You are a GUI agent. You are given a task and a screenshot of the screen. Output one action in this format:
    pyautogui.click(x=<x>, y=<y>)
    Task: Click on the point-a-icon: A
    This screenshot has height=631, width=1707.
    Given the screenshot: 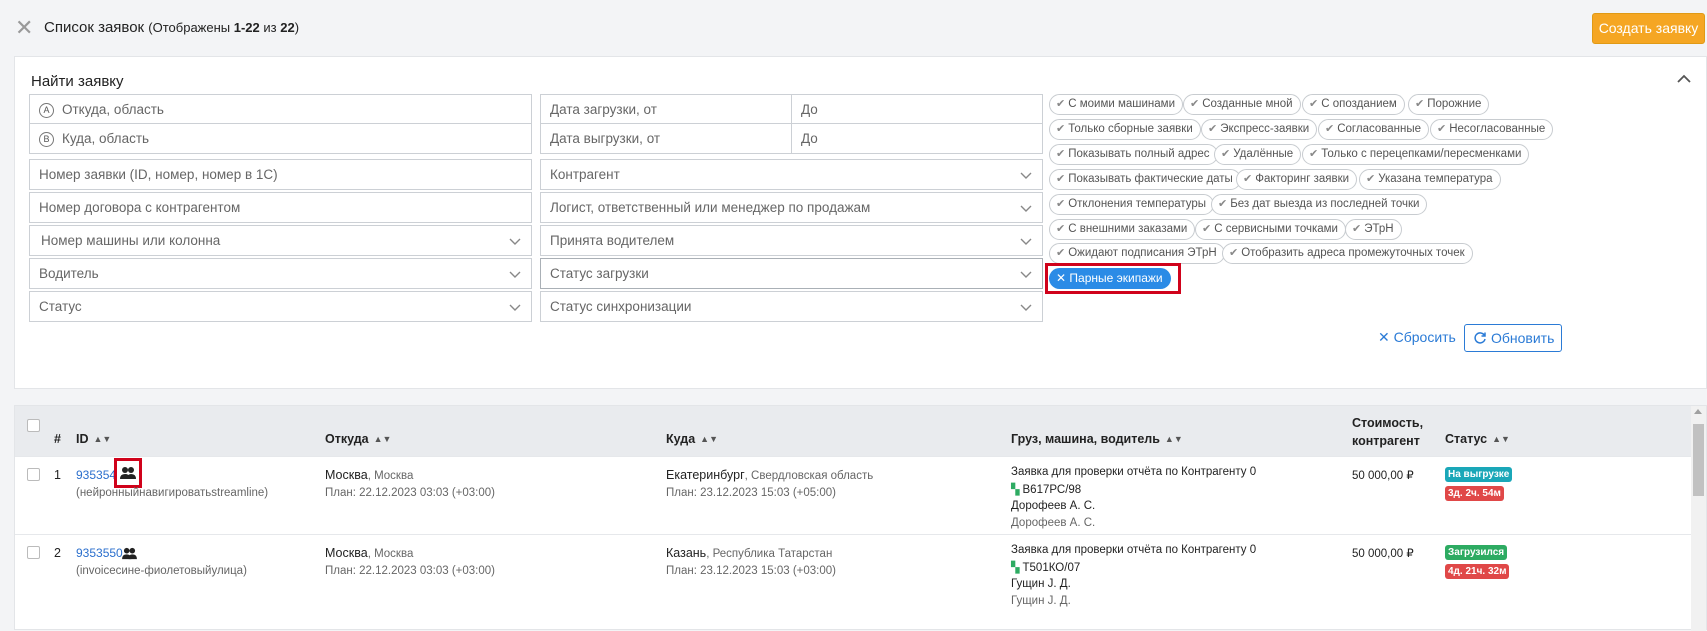 What is the action you would take?
    pyautogui.click(x=46, y=110)
    